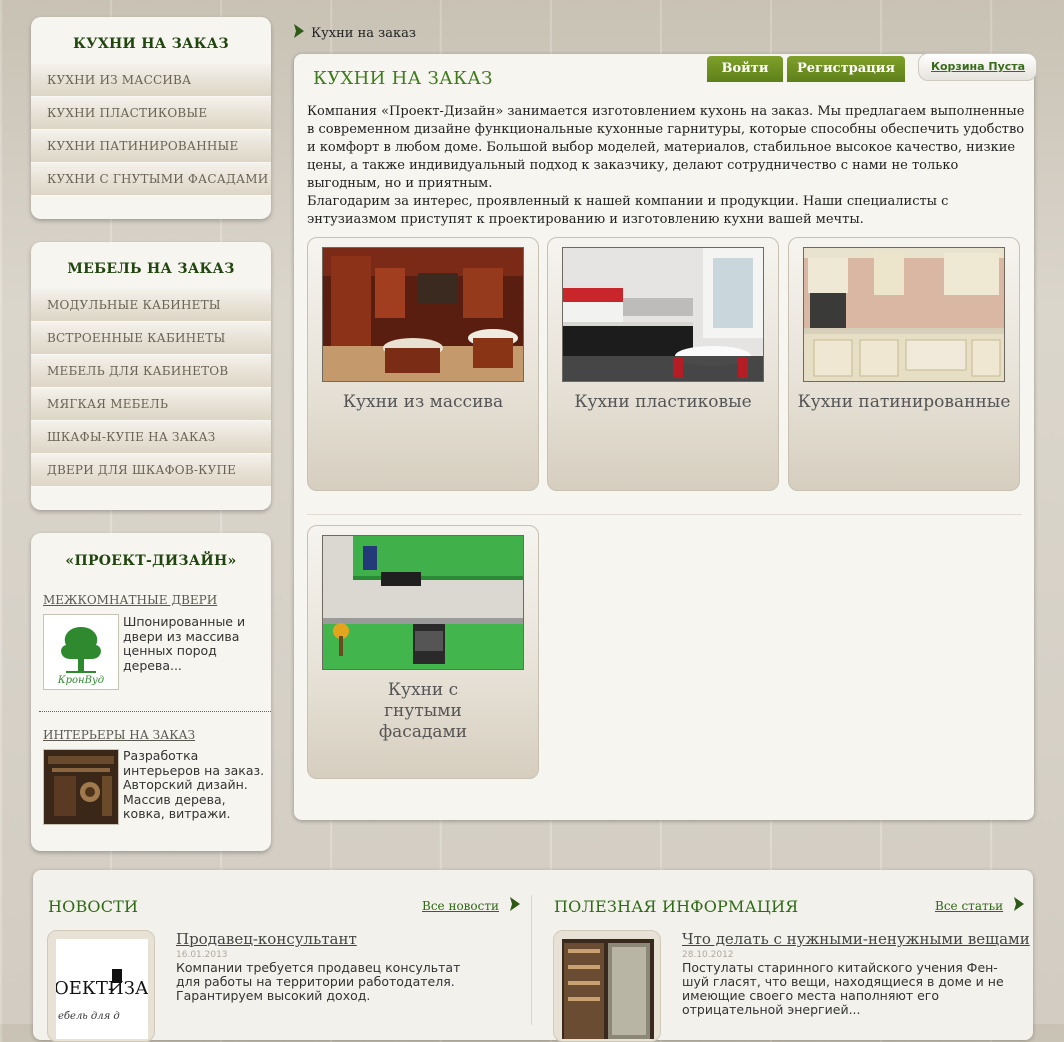 The height and width of the screenshot is (1042, 1064). I want to click on card-kitchens-plastic: Кухни пластиковые, so click(663, 364).